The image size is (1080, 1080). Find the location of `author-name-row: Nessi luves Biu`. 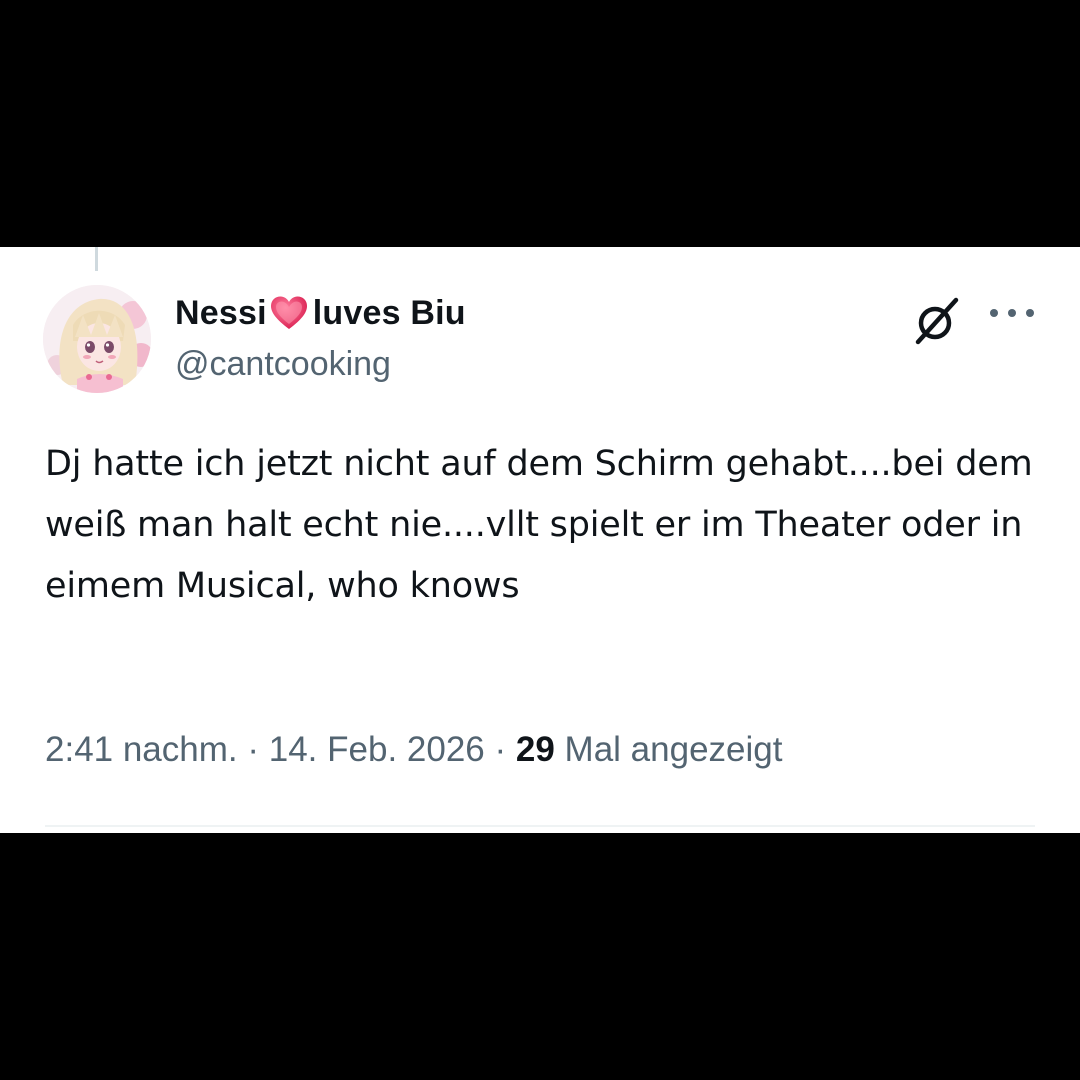

author-name-row: Nessi luves Biu is located at coordinates (320, 313).